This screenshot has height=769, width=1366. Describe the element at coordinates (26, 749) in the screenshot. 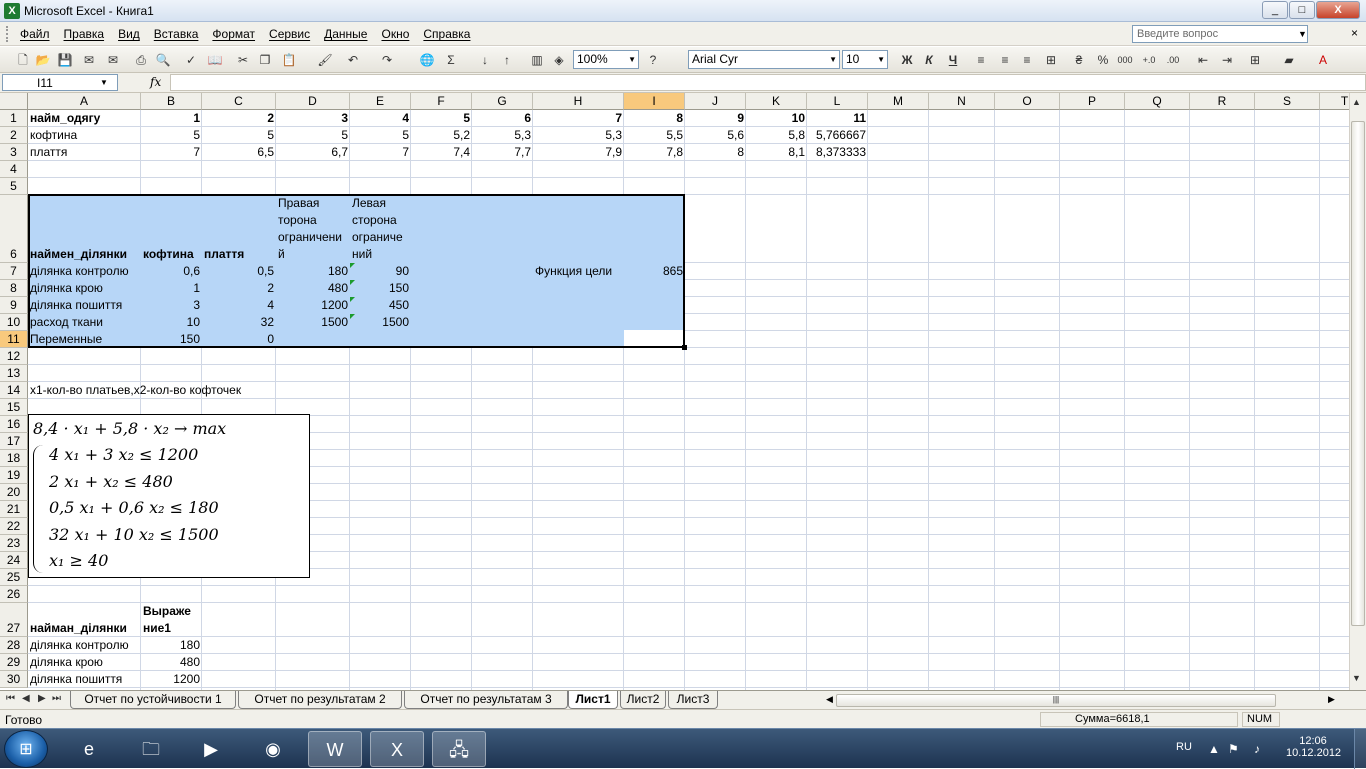

I see `start-button: ⊞` at that location.